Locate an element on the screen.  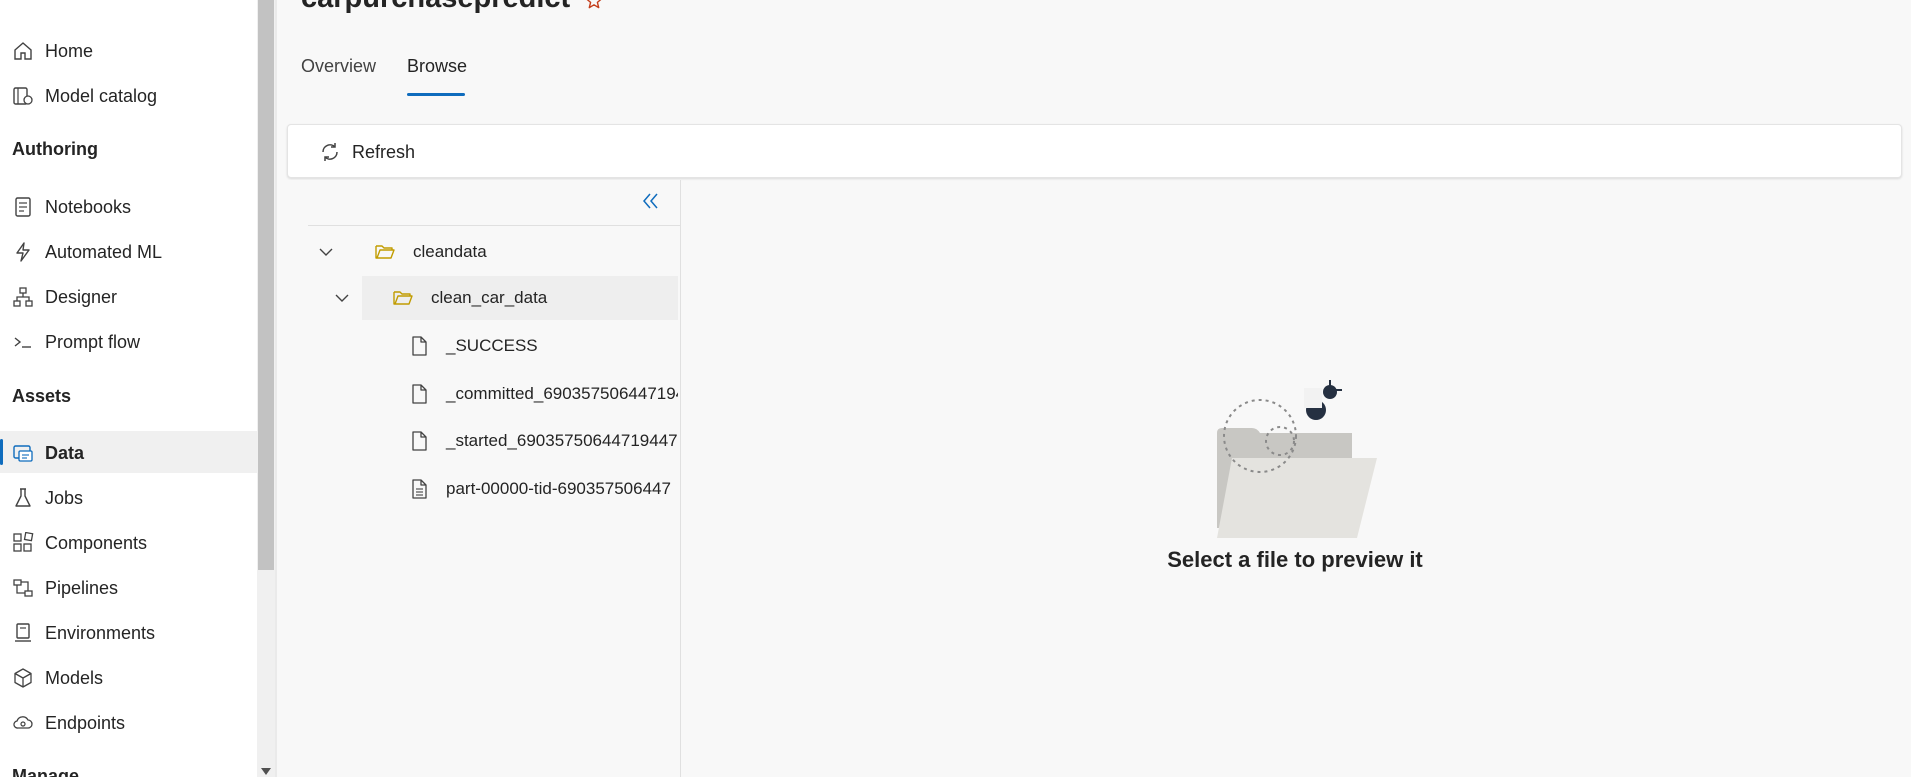
tree-node-label: _SUCCESS is located at coordinates (492, 345).